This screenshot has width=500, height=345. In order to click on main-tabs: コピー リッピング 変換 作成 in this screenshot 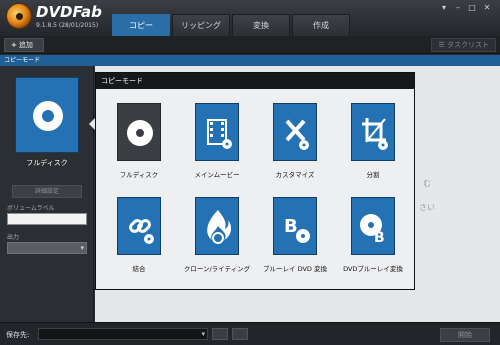, I will do `click(232, 25)`.